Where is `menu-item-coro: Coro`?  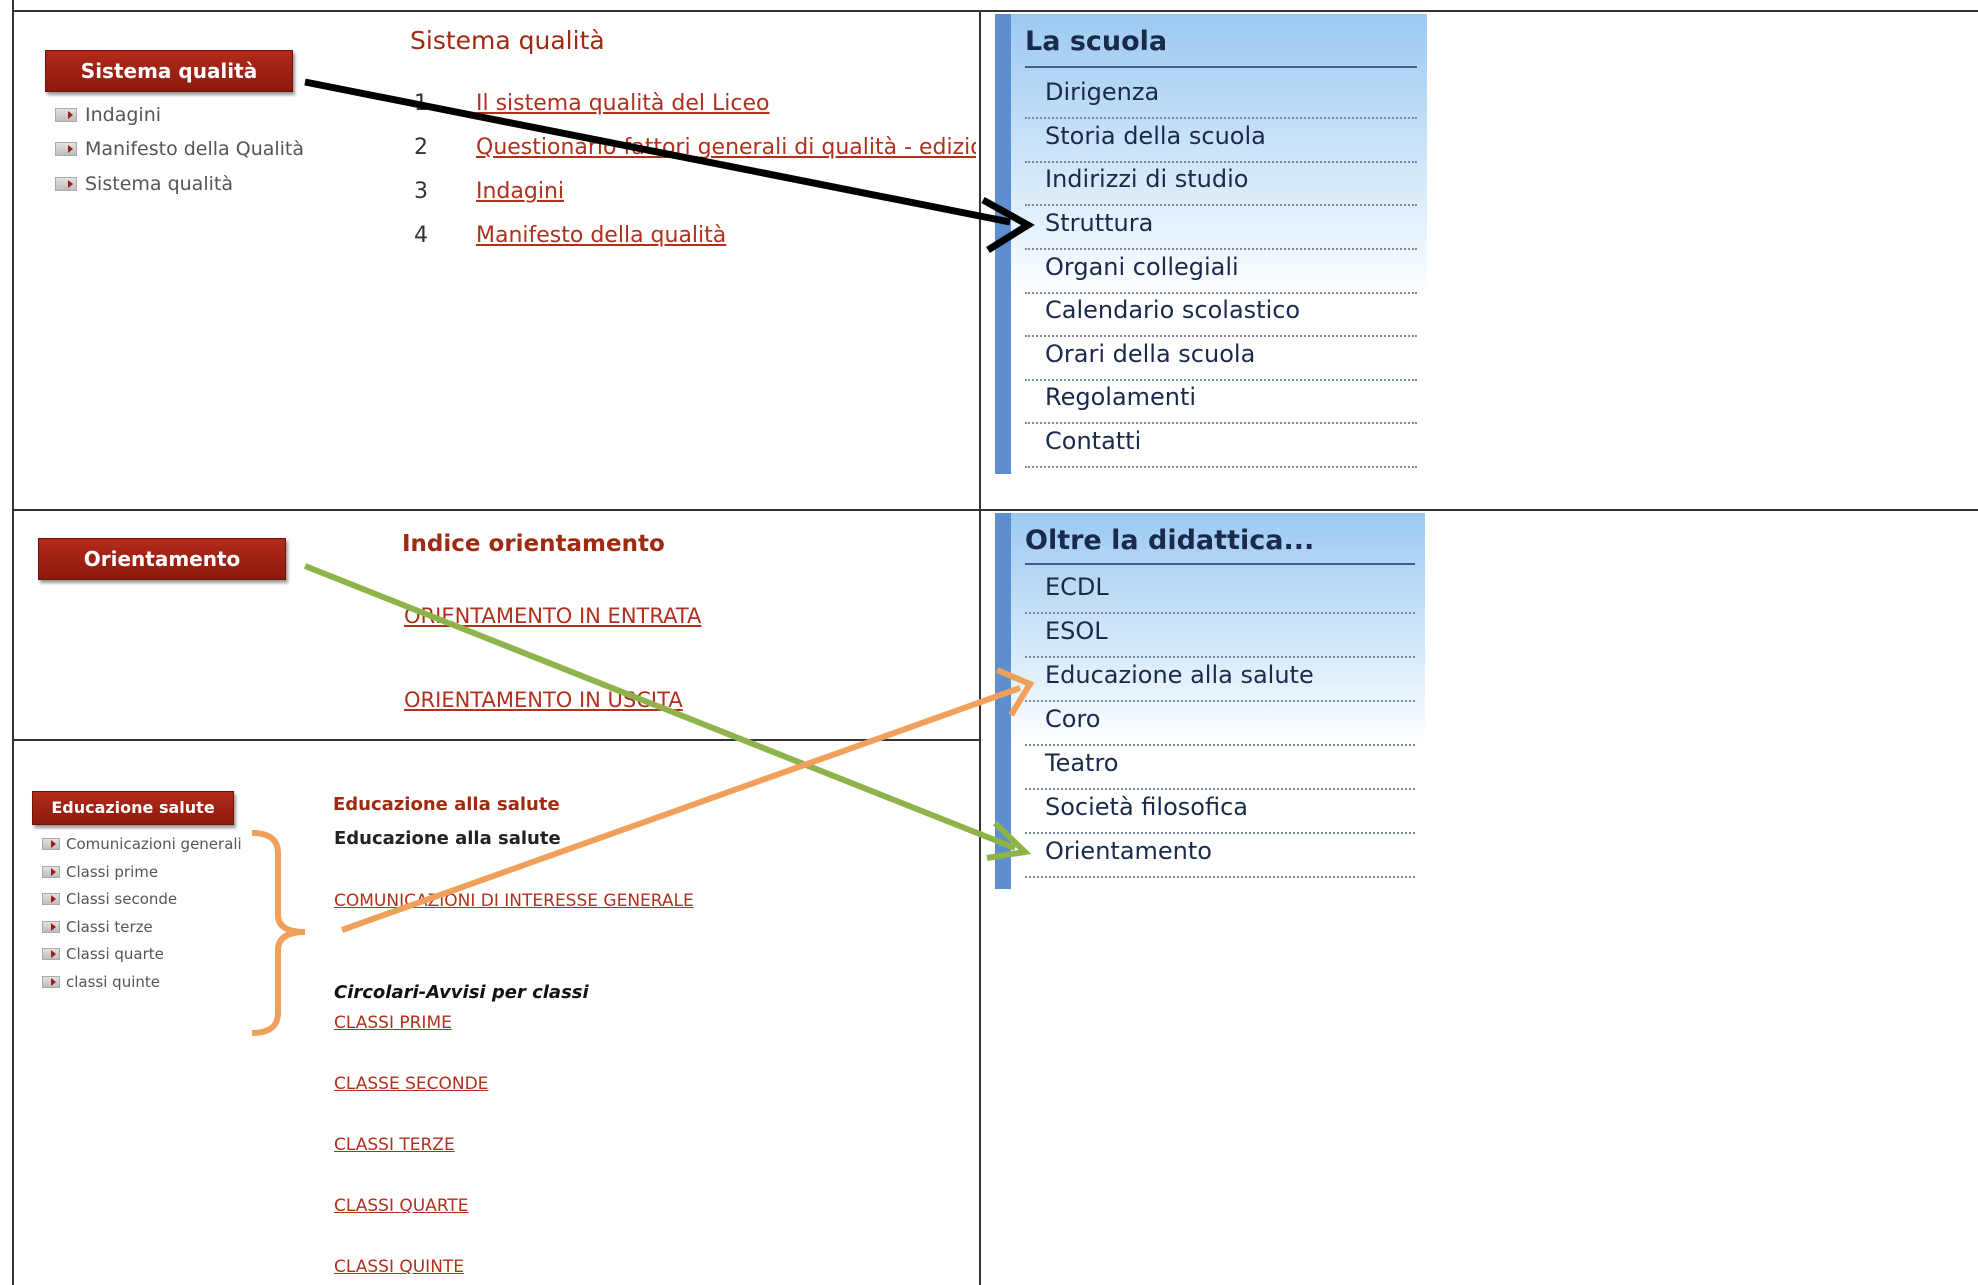
menu-item-coro: Coro is located at coordinates (1220, 725).